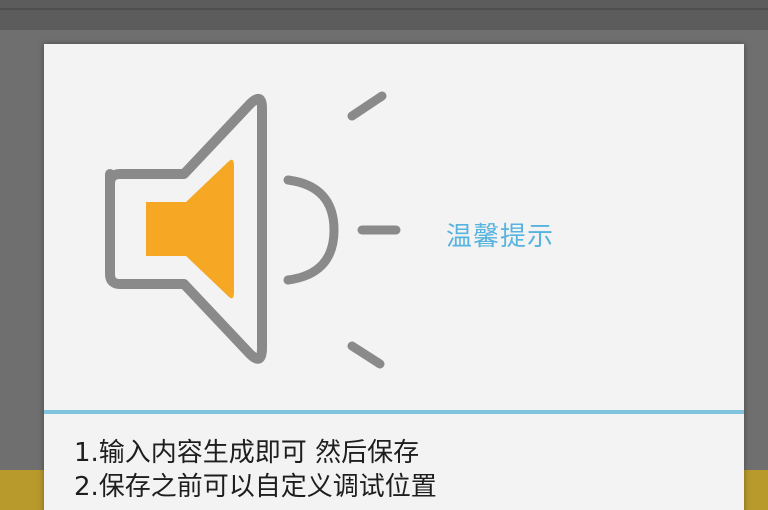  Describe the element at coordinates (367, 106) in the screenshot. I see `sound-ray-top` at that location.